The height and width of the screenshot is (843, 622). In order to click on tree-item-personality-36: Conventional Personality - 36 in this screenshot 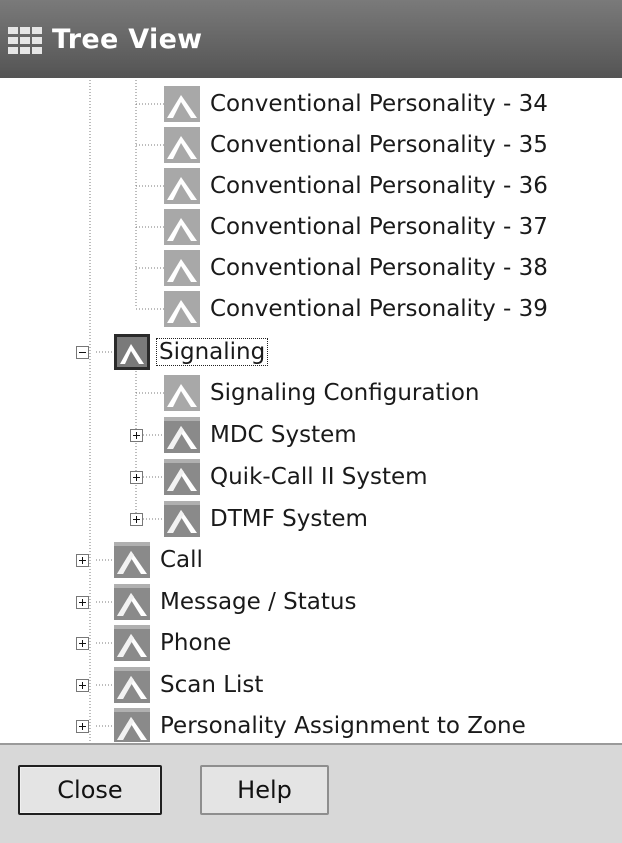, I will do `click(356, 186)`.